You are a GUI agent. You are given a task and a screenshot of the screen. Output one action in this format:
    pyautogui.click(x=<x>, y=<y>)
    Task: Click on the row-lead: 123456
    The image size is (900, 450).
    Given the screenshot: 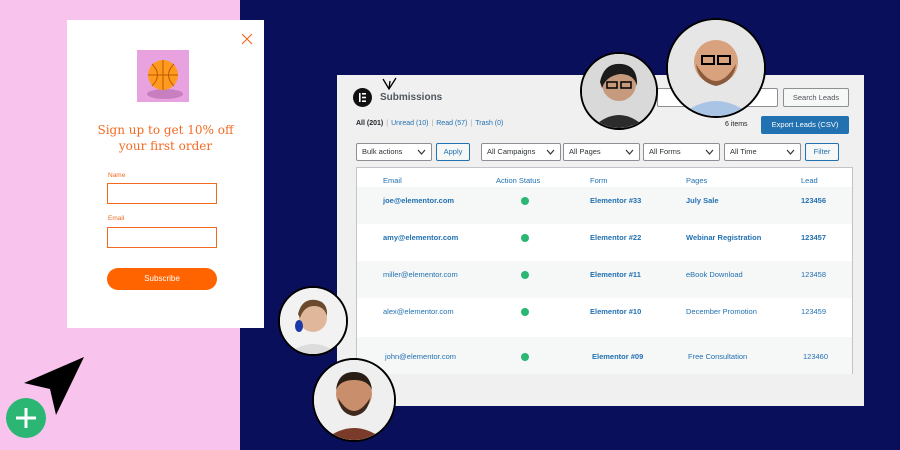 What is the action you would take?
    pyautogui.click(x=813, y=200)
    